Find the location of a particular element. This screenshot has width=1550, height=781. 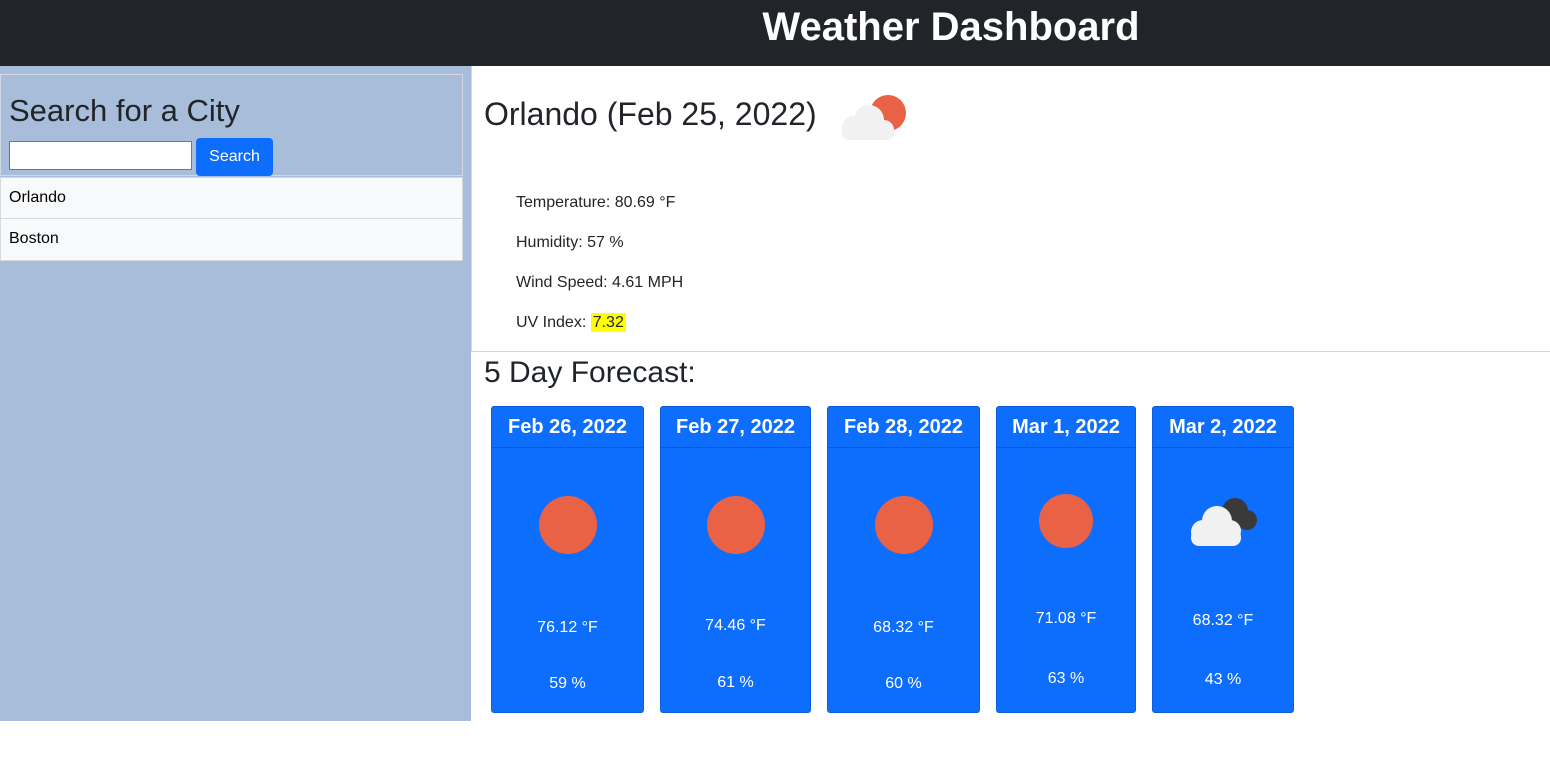

forecast-humidity: 43 % is located at coordinates (1223, 679).